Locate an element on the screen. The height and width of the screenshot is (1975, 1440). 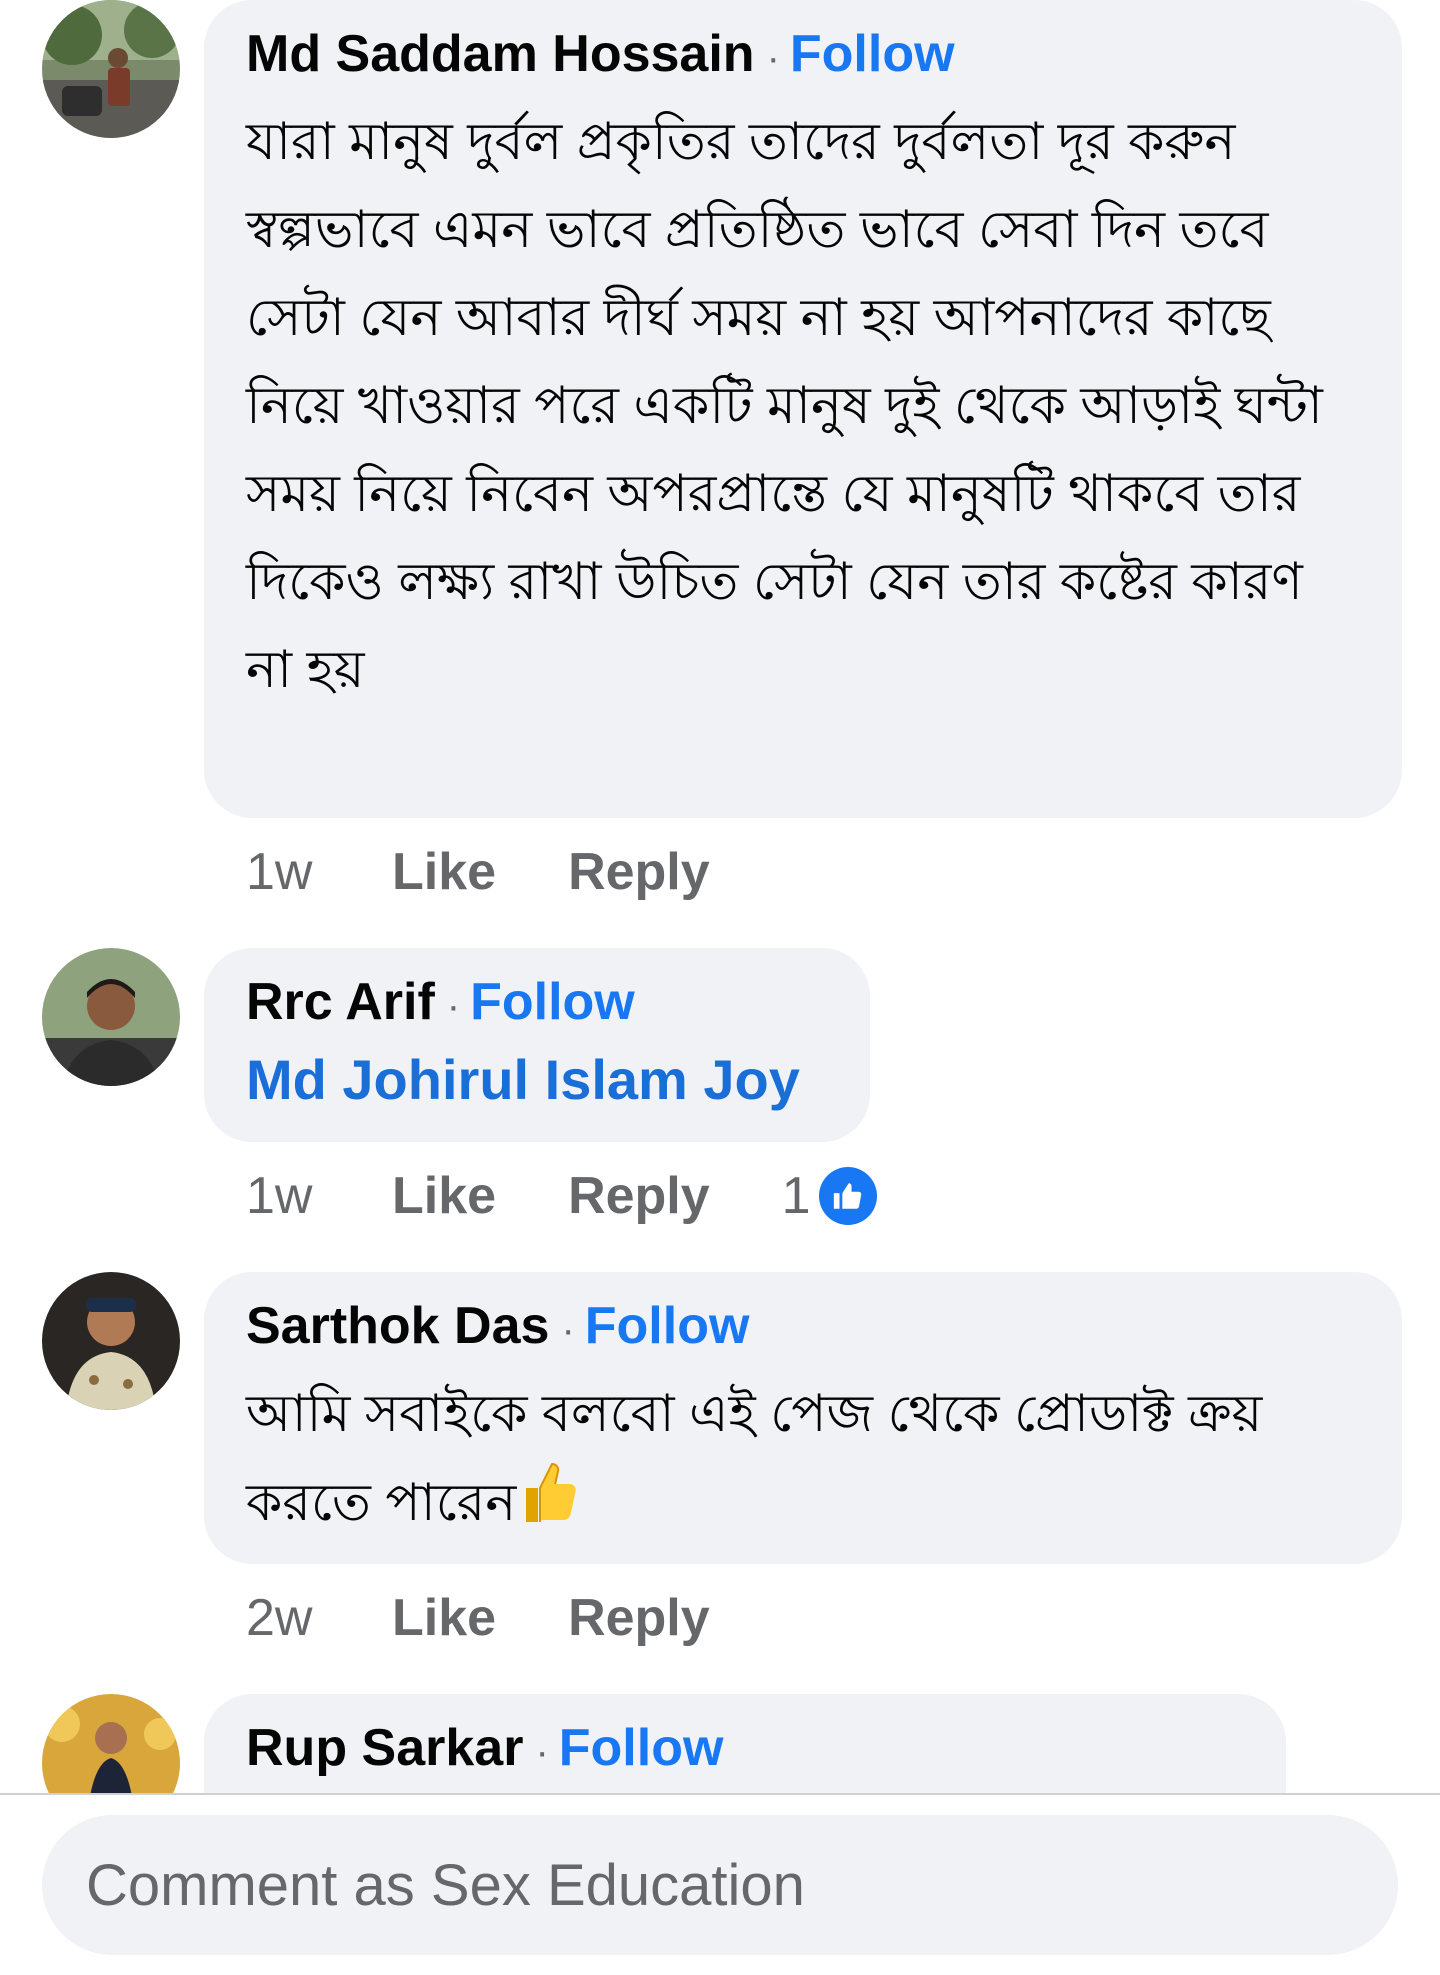
comment-timestamp: 2w is located at coordinates (319, 1618).